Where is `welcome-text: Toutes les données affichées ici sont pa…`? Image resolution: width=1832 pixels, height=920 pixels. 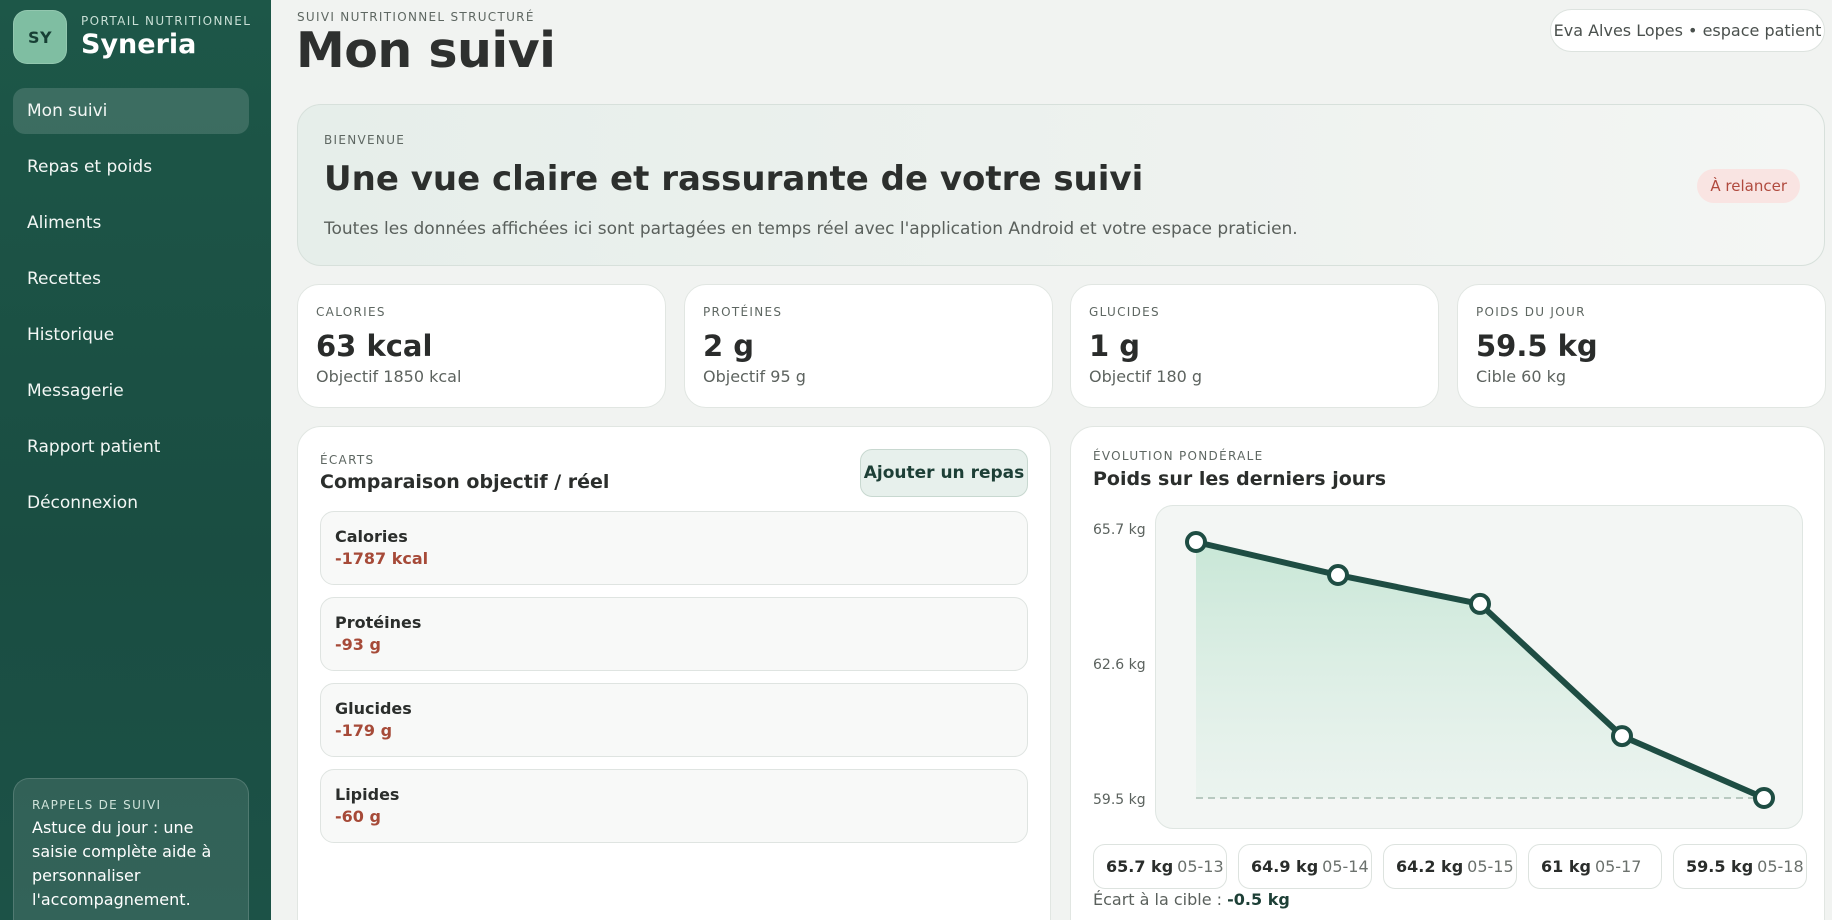
welcome-text: Toutes les données affichées ici sont pa… is located at coordinates (811, 229).